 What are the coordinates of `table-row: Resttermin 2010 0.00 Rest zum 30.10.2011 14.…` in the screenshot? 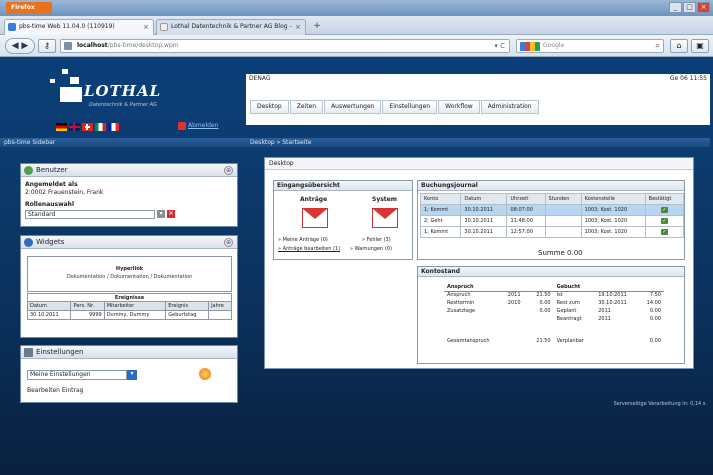 It's located at (554, 303).